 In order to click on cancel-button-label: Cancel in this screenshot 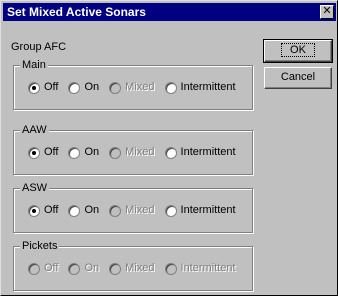, I will do `click(298, 77)`.